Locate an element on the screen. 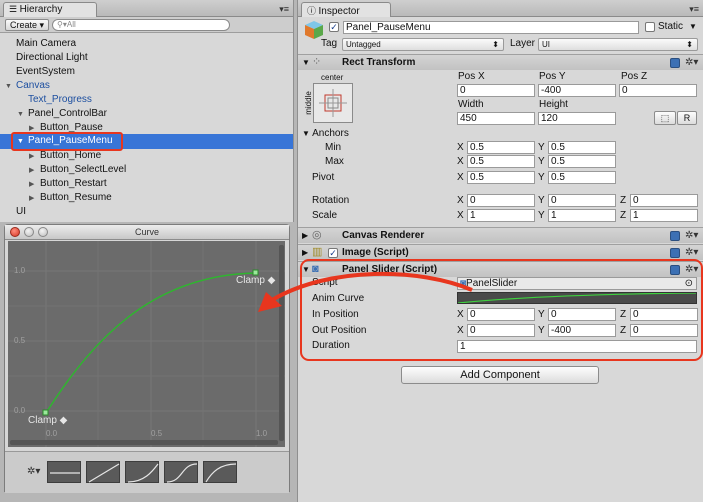 This screenshot has height=502, width=703. preset-ease-in is located at coordinates (142, 472).